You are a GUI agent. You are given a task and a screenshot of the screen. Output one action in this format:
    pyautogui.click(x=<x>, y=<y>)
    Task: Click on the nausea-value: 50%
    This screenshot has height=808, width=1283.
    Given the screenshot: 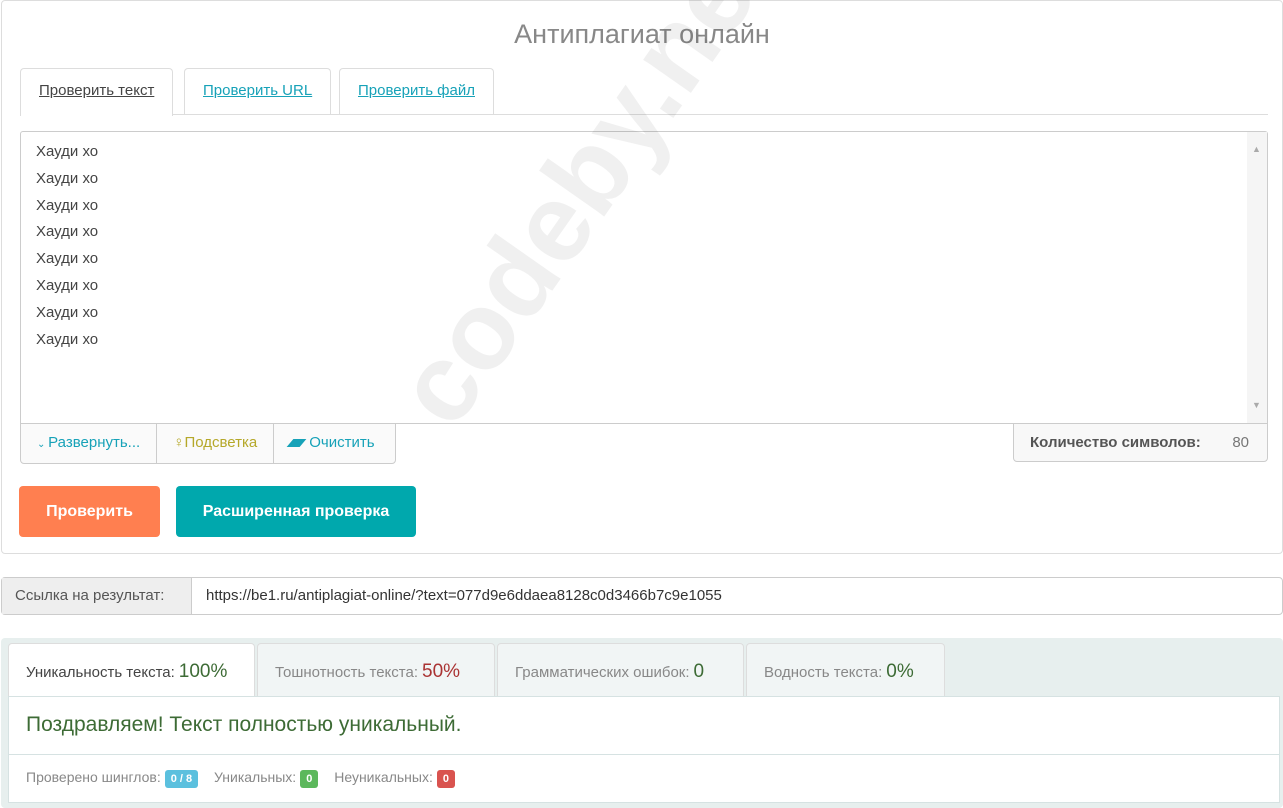 What is the action you would take?
    pyautogui.click(x=441, y=671)
    